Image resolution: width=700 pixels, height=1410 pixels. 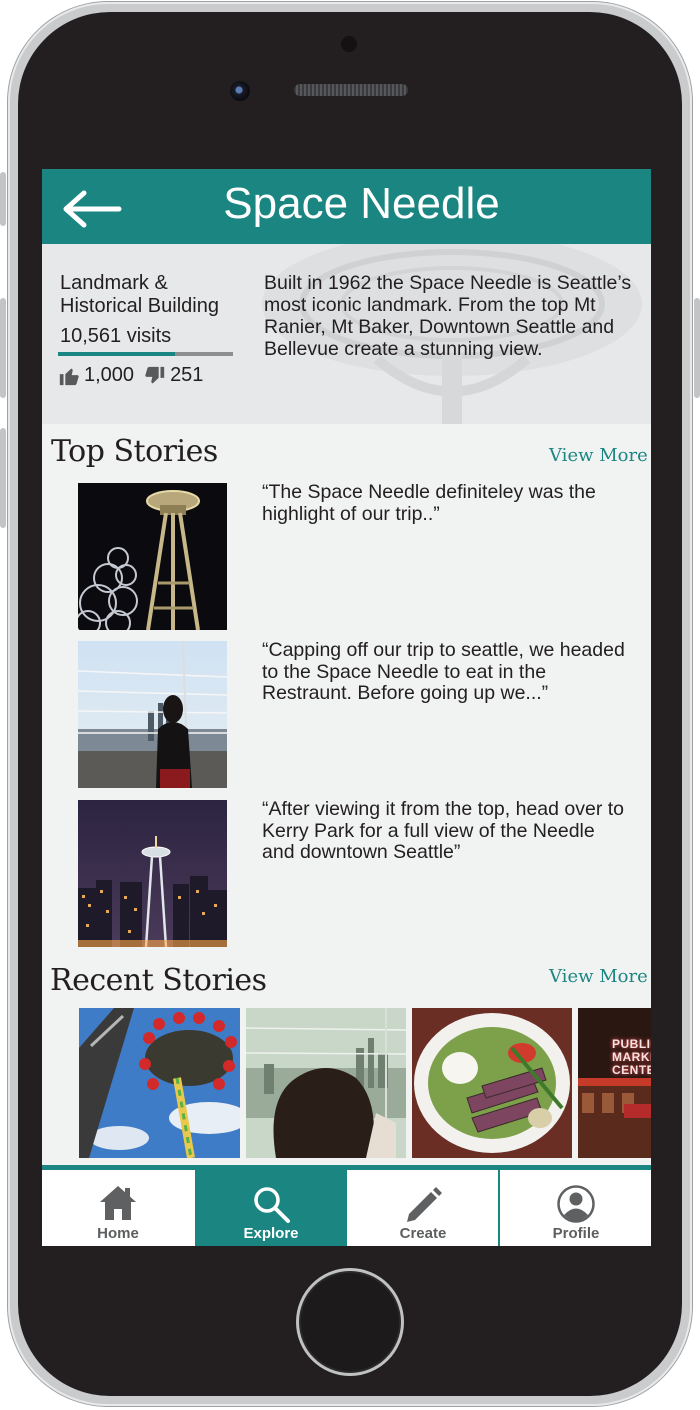 I want to click on public-market-sign-text: PUBLIC MARKET CENTER, so click(x=631, y=1057).